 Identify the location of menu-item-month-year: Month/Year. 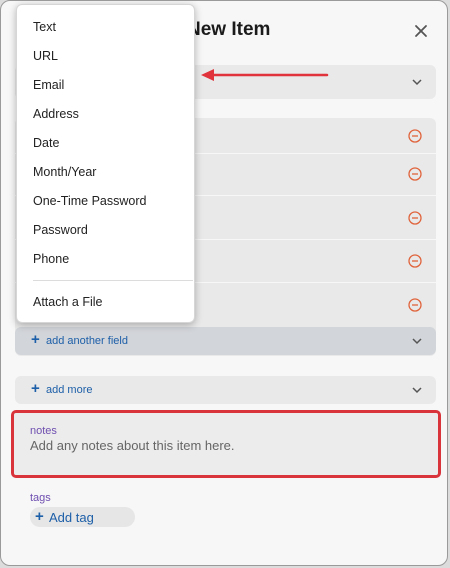
(64, 172).